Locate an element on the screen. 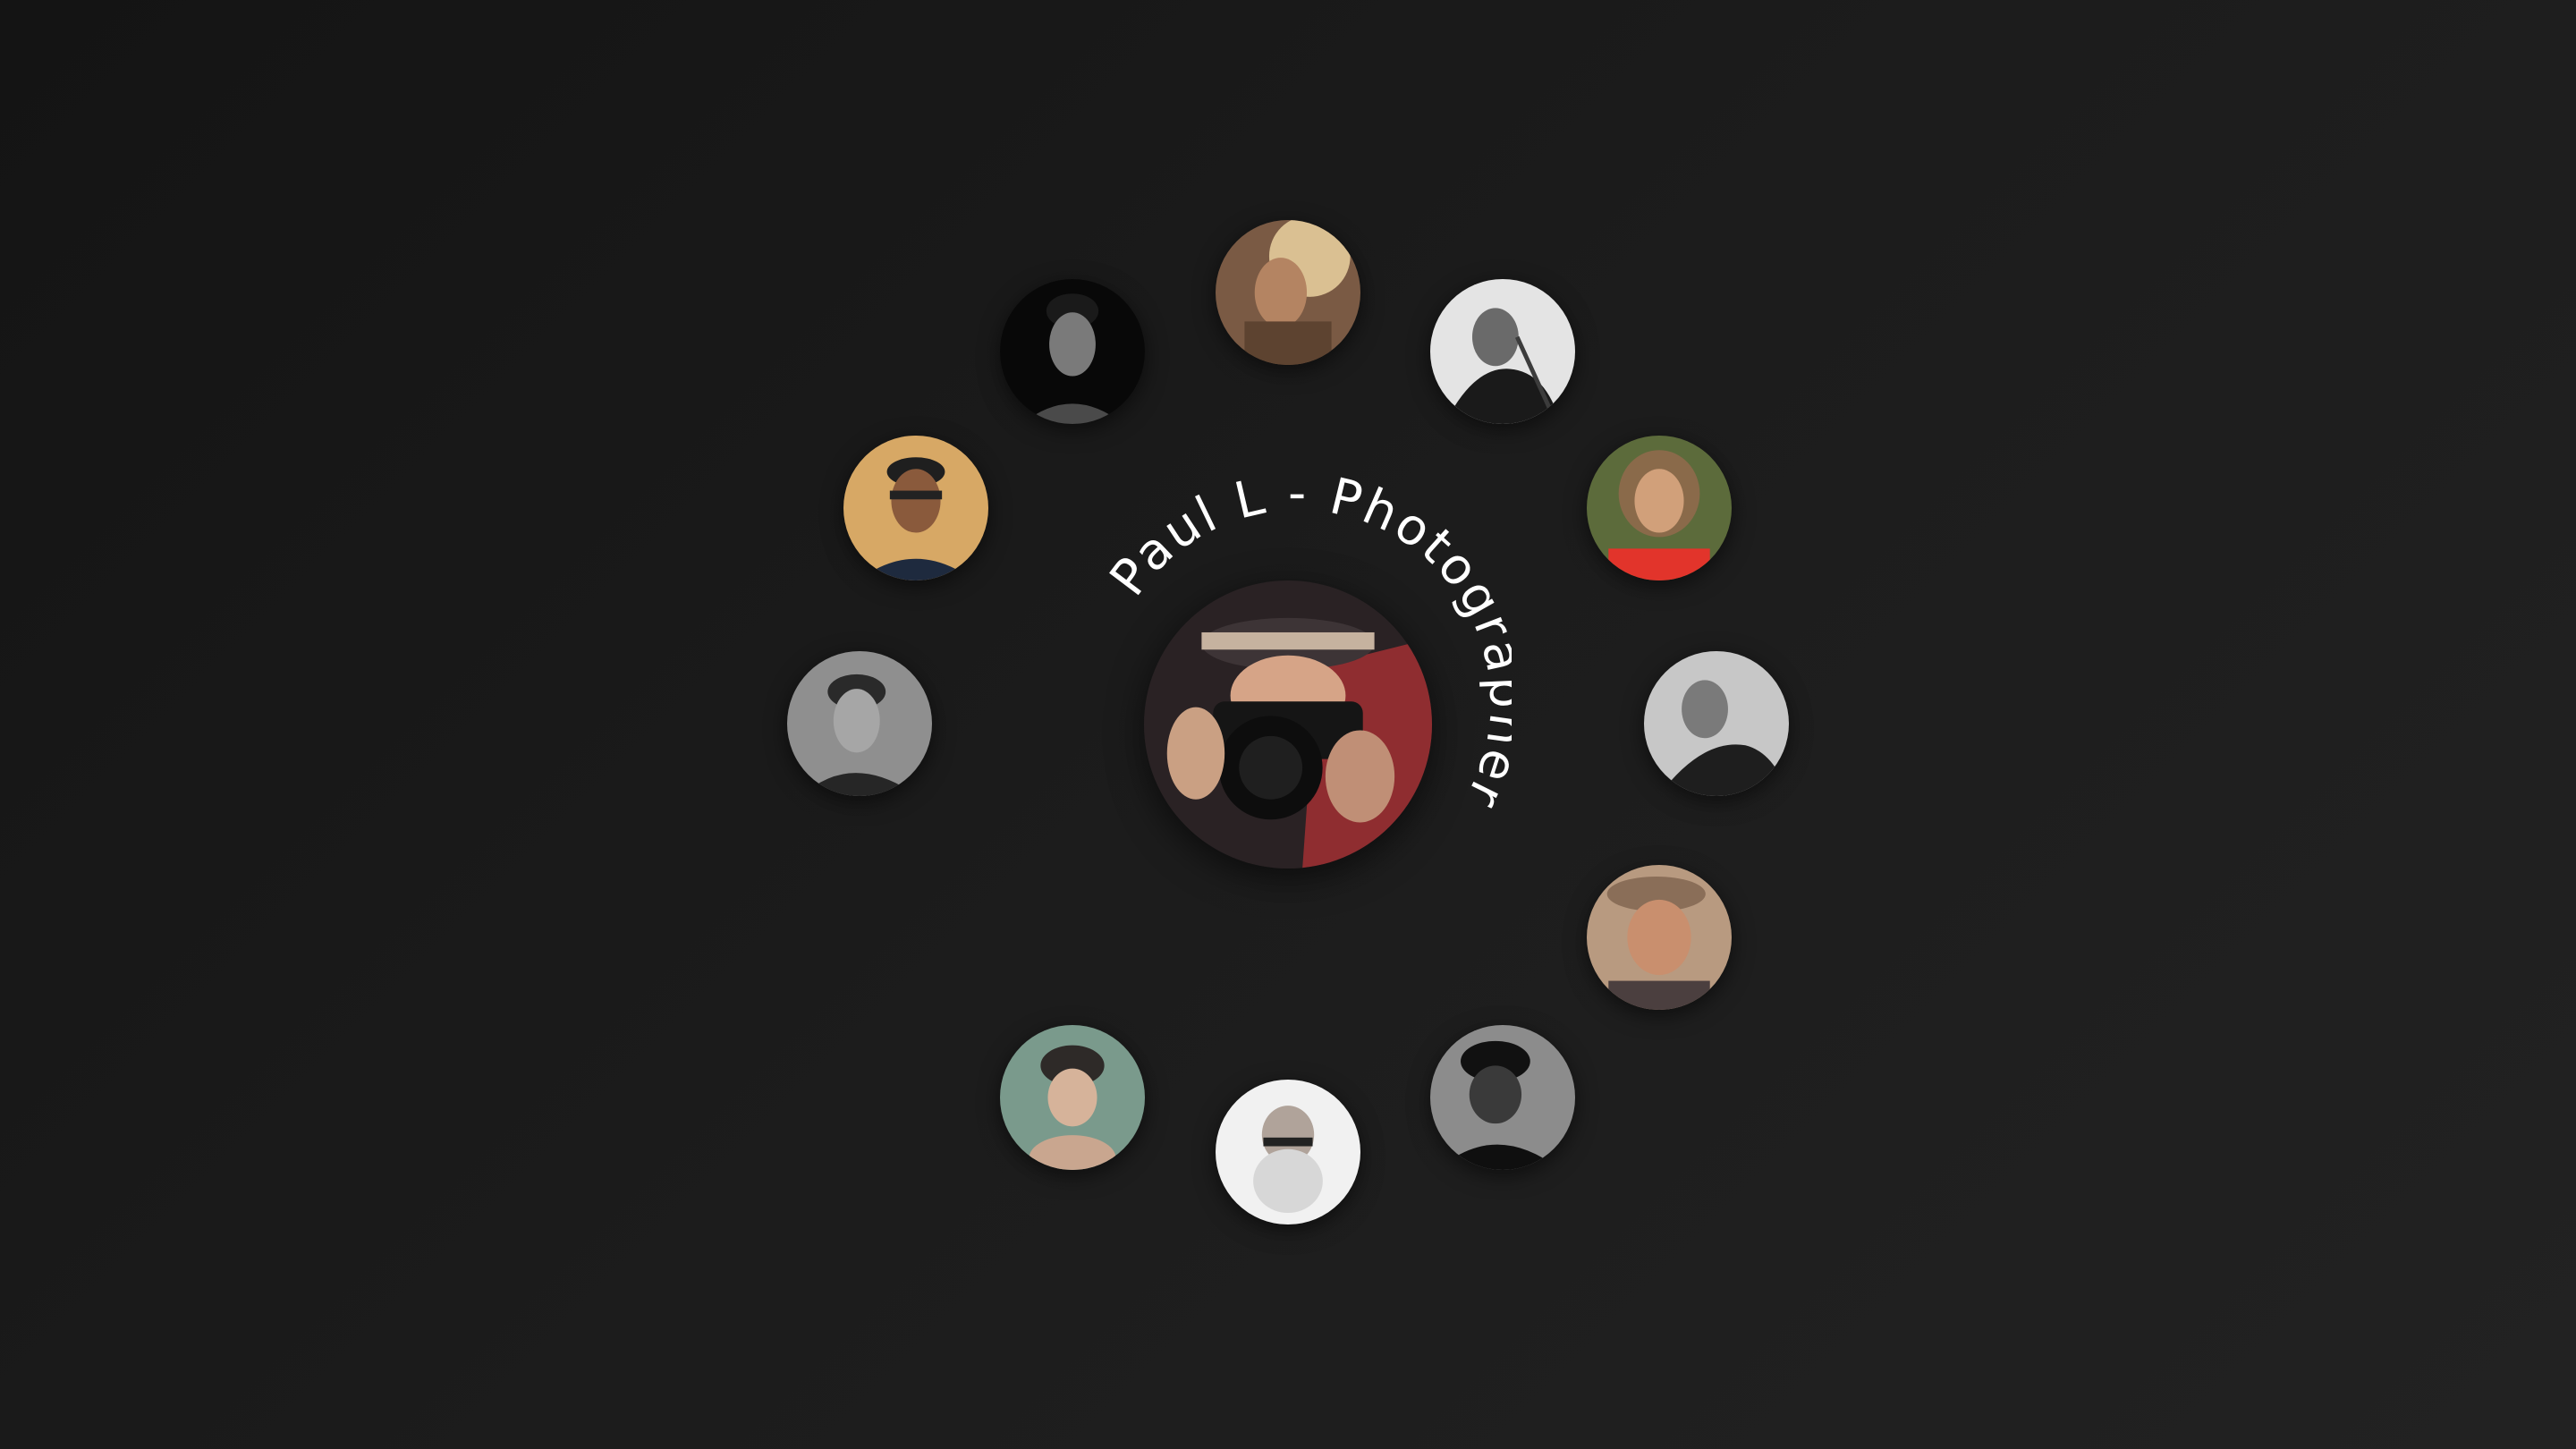  avatar-right-lower is located at coordinates (1659, 937).